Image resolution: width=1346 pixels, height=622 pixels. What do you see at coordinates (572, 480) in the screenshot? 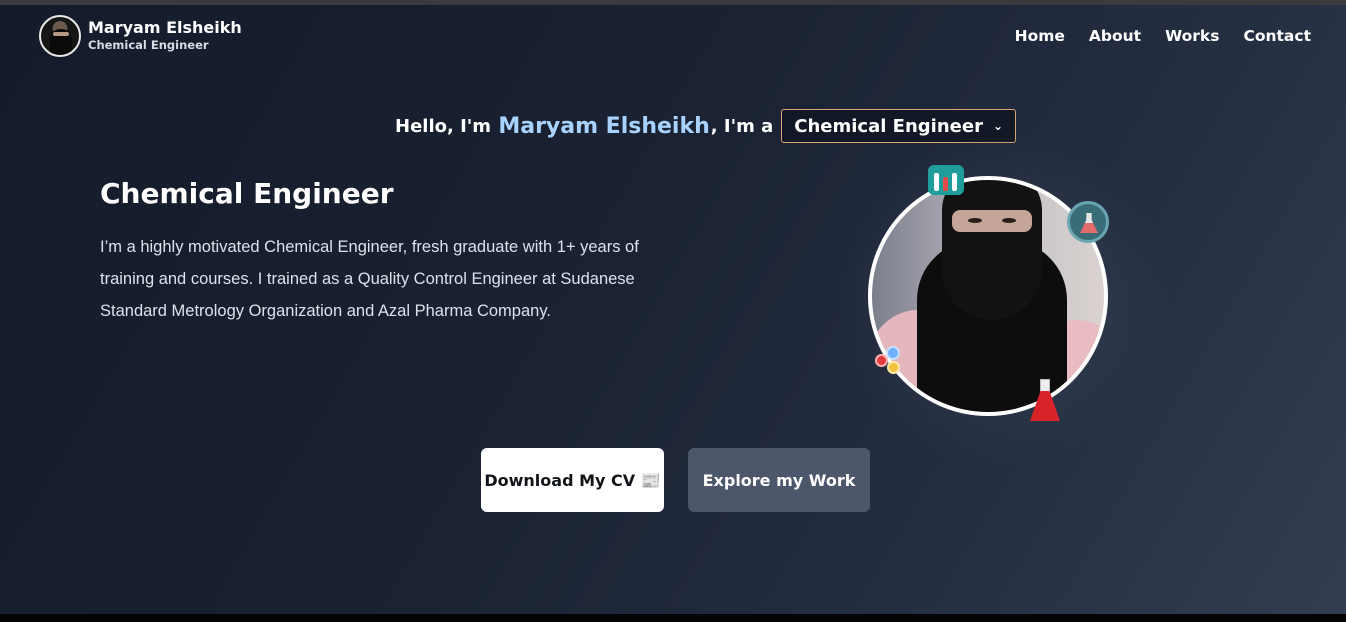
I see `download-cv-button: Download My CV 📰` at bounding box center [572, 480].